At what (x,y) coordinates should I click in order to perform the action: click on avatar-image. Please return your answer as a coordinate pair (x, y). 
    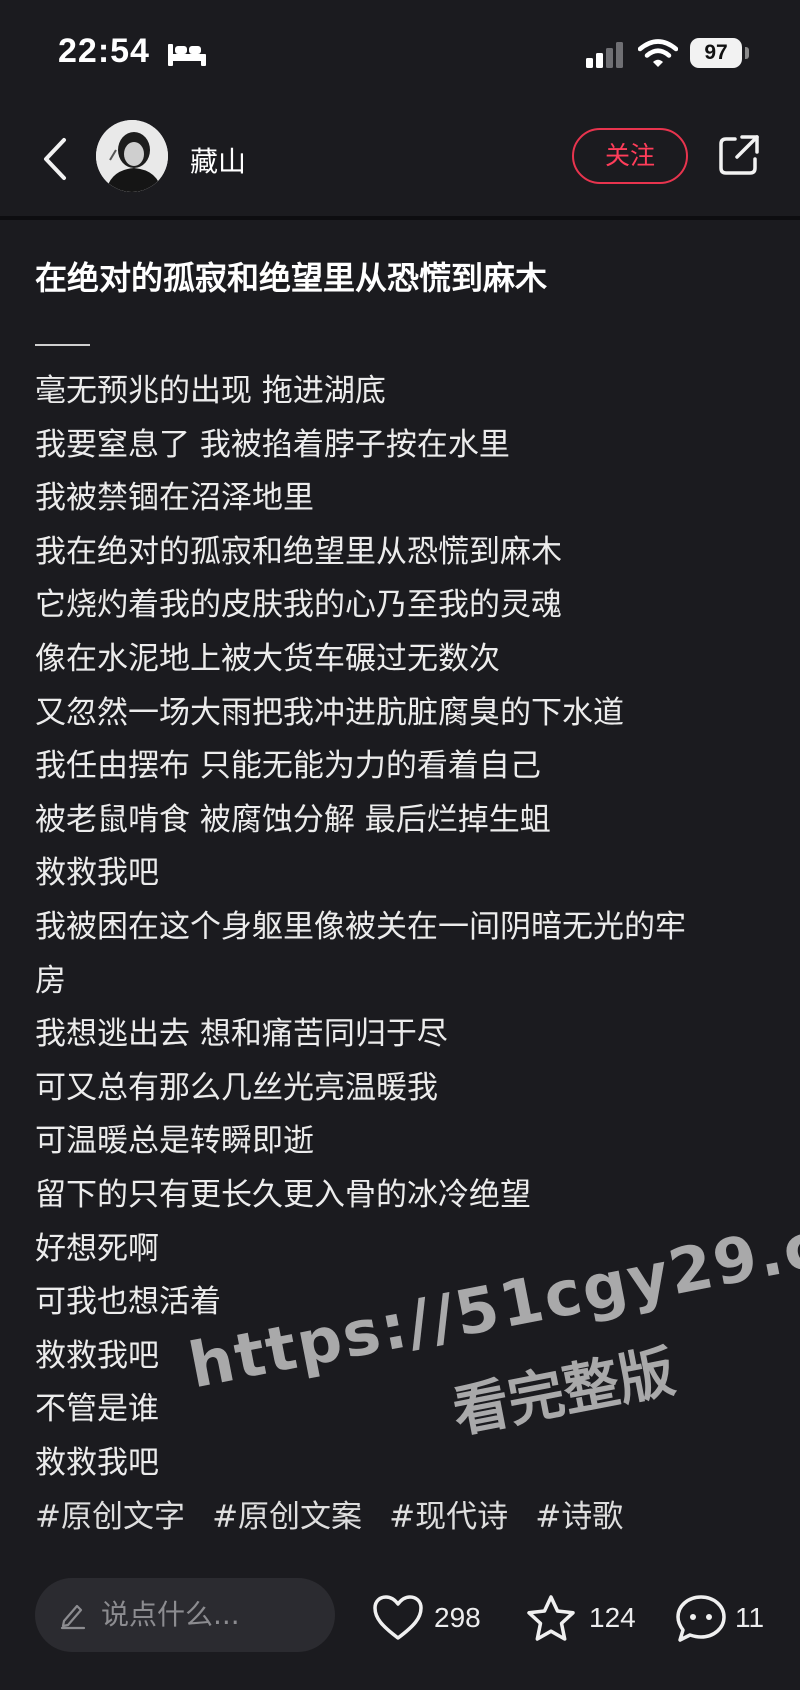
    Looking at the image, I should click on (132, 156).